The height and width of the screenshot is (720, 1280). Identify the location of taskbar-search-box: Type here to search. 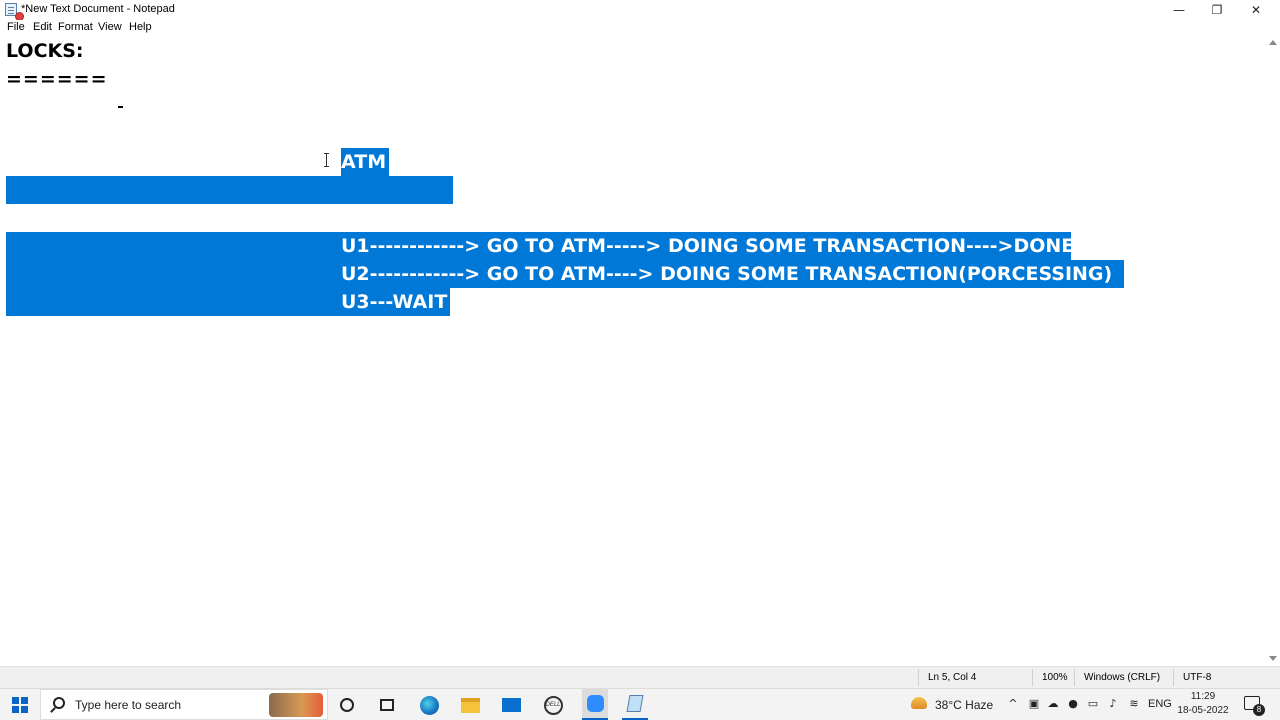
(184, 704).